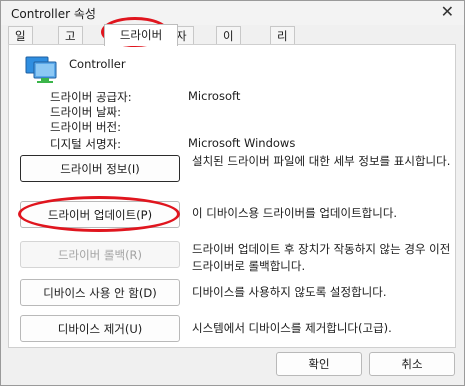 The width and height of the screenshot is (465, 386). What do you see at coordinates (447, 11) in the screenshot?
I see `close-icon: ✕` at bounding box center [447, 11].